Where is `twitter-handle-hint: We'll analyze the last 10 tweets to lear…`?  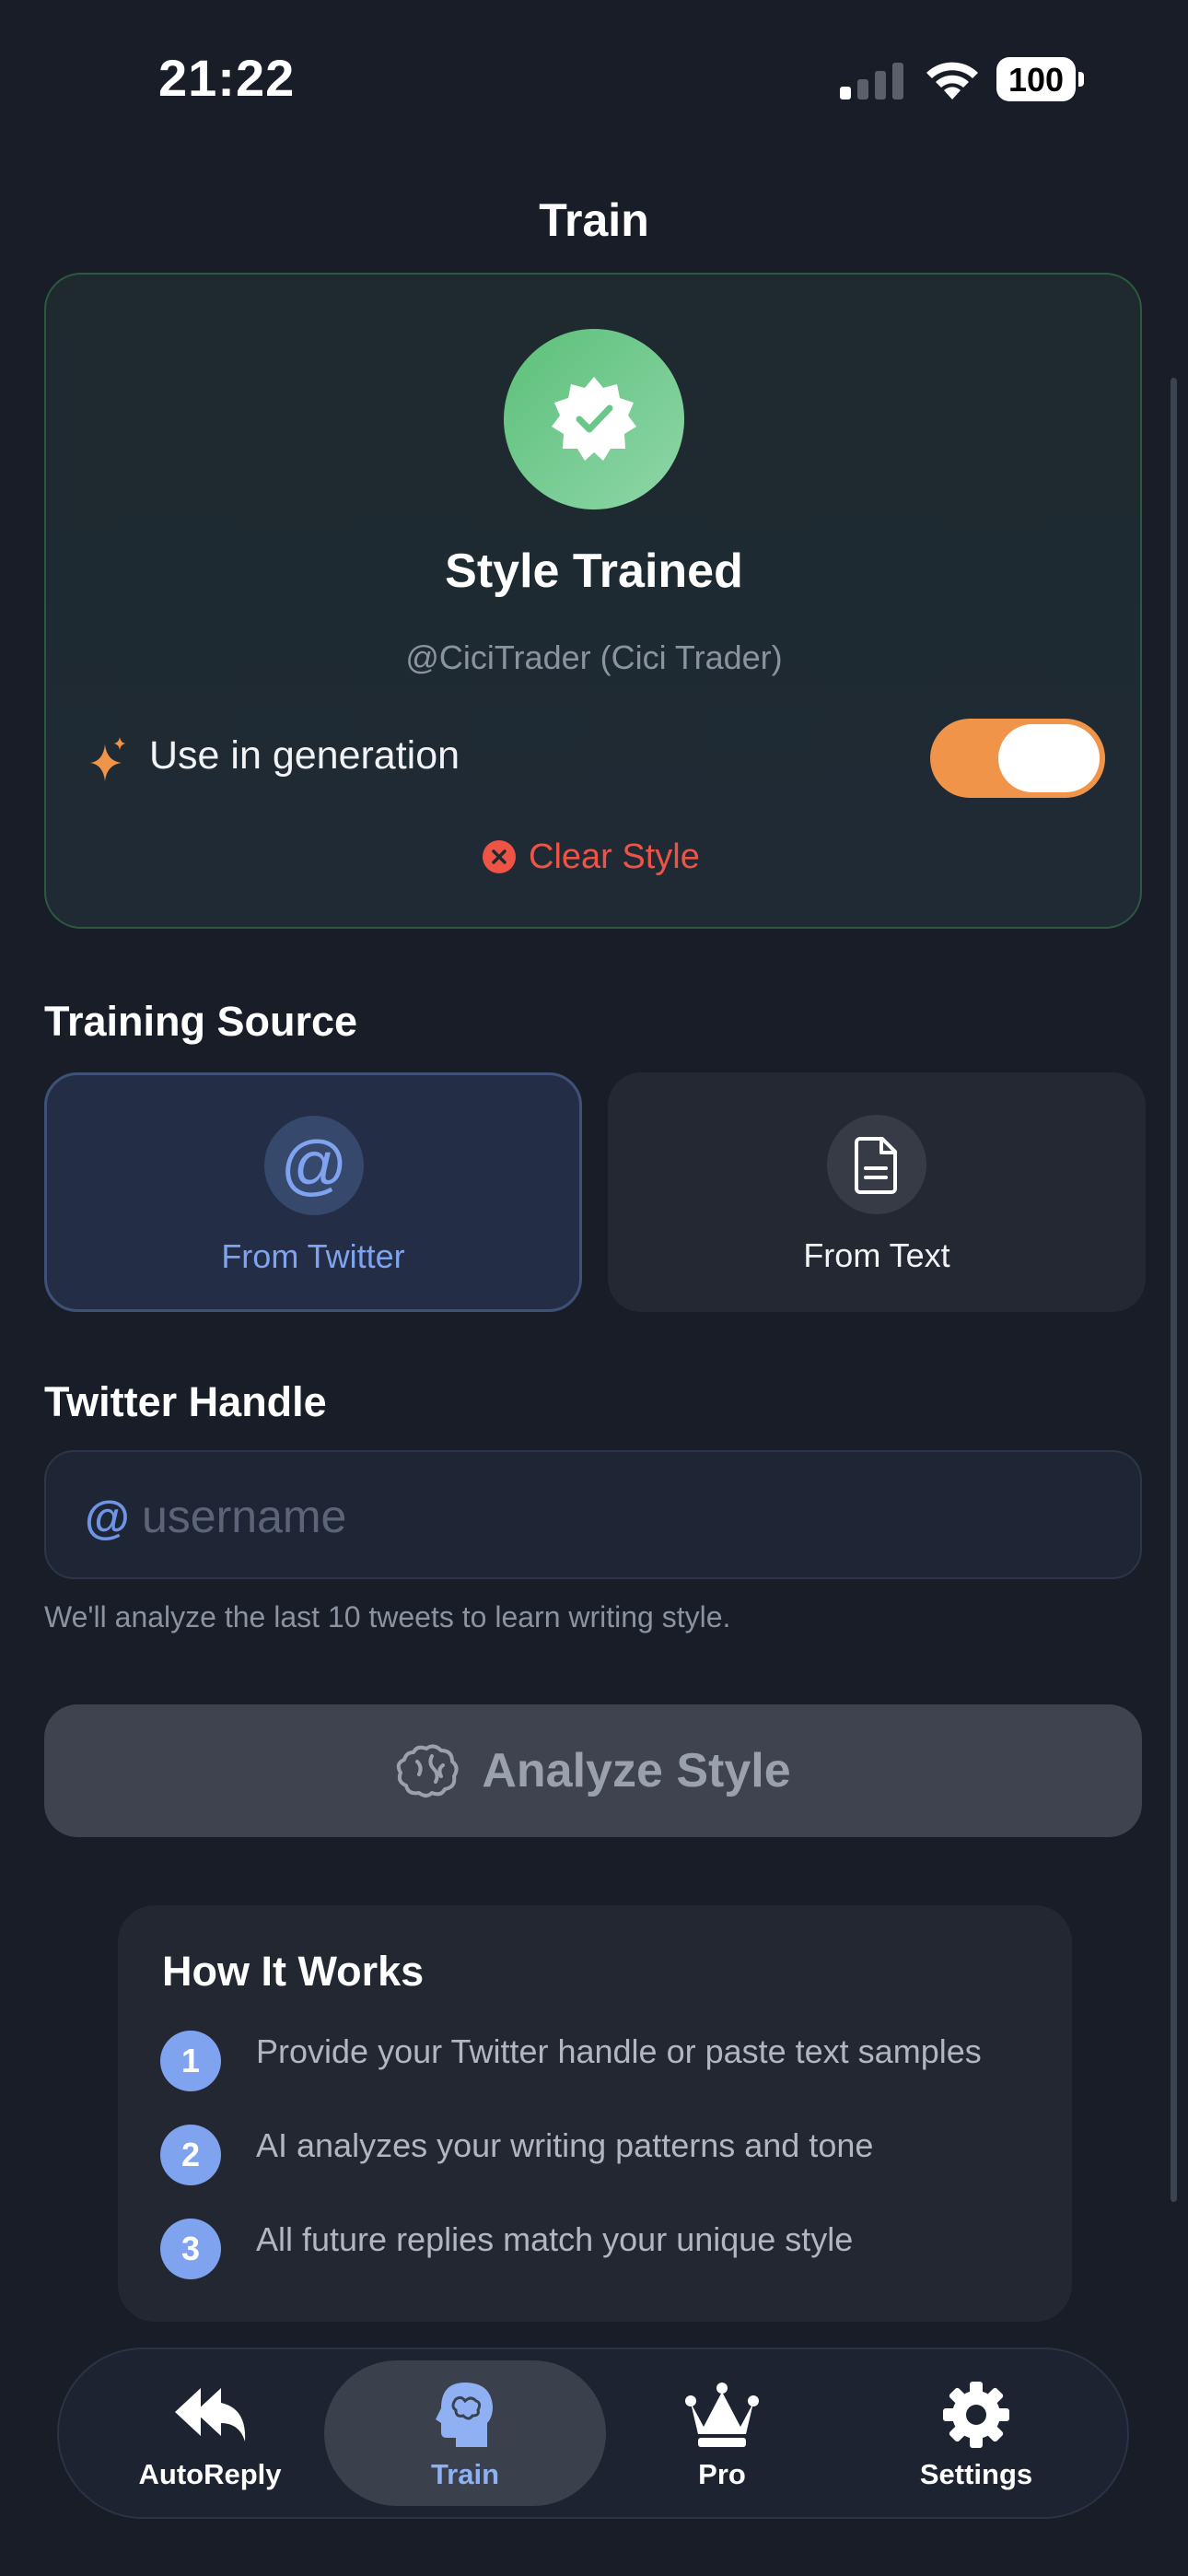 twitter-handle-hint: We'll analyze the last 10 tweets to lear… is located at coordinates (387, 1616).